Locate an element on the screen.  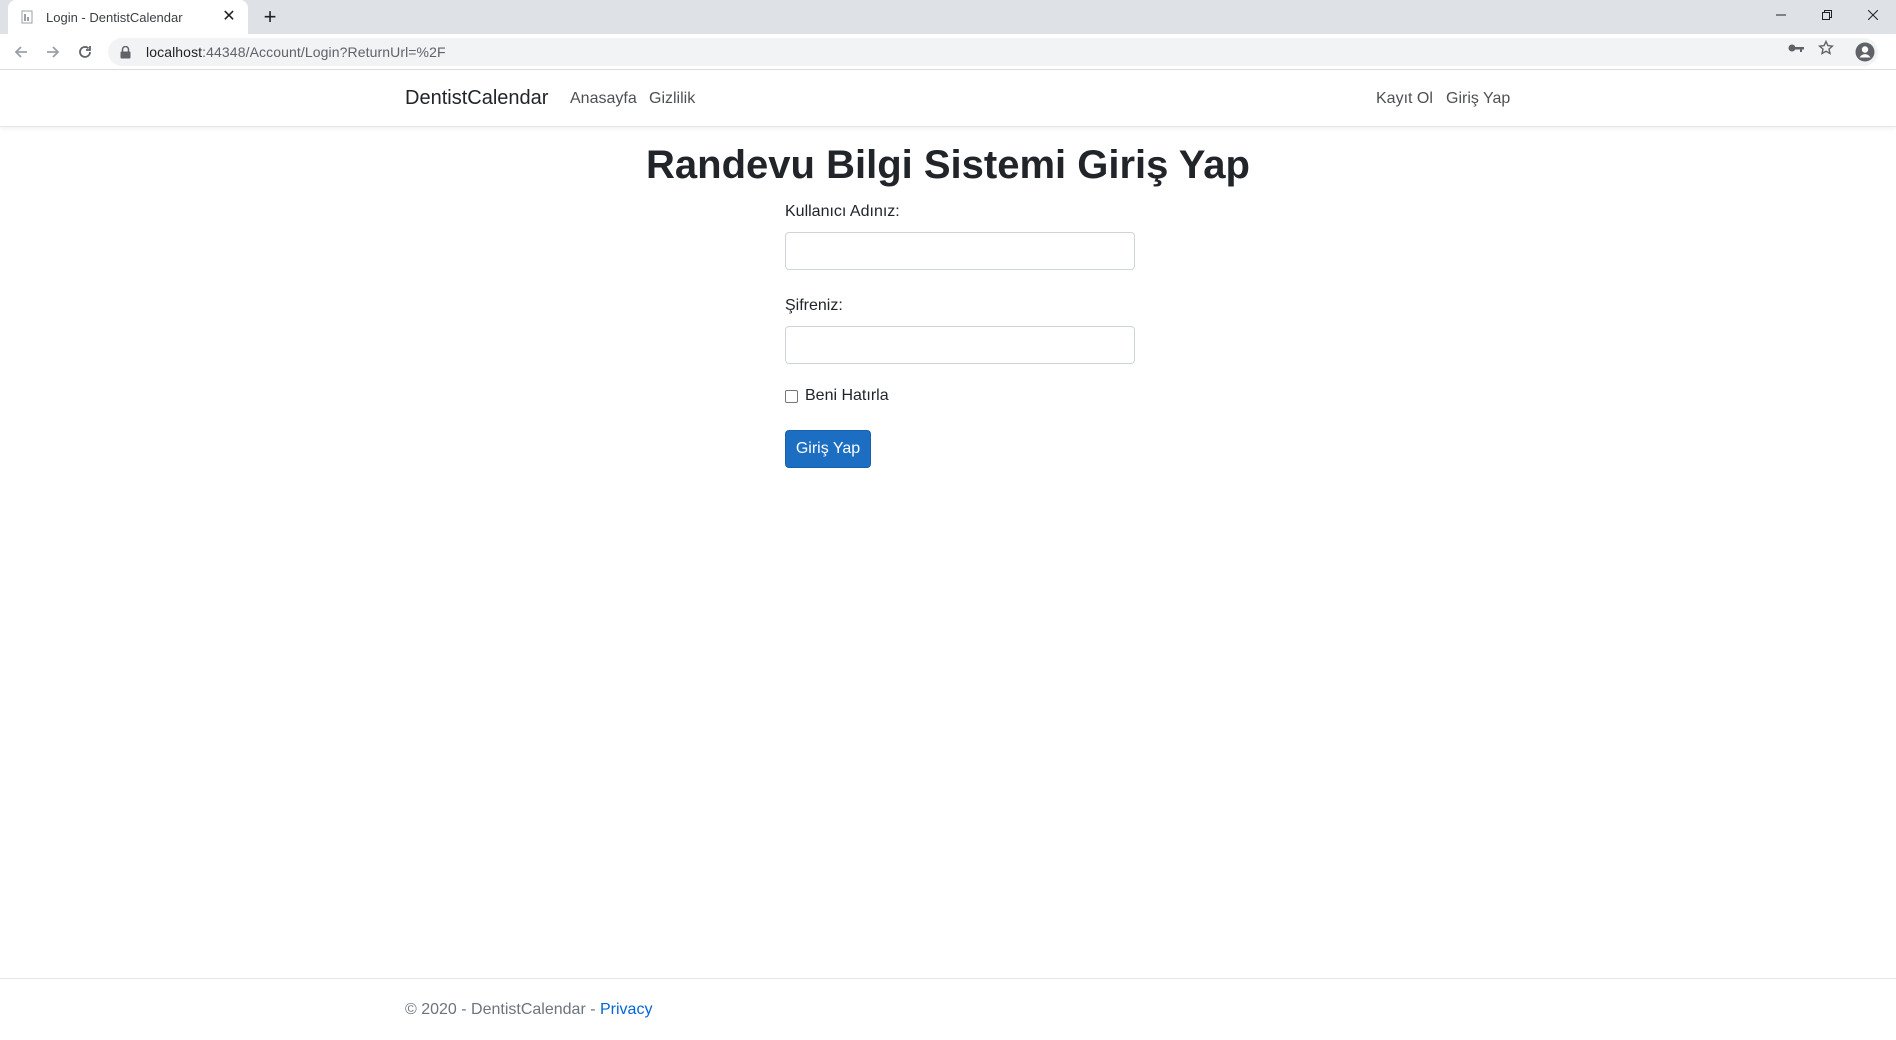
remember-me-checkbox is located at coordinates (791, 396).